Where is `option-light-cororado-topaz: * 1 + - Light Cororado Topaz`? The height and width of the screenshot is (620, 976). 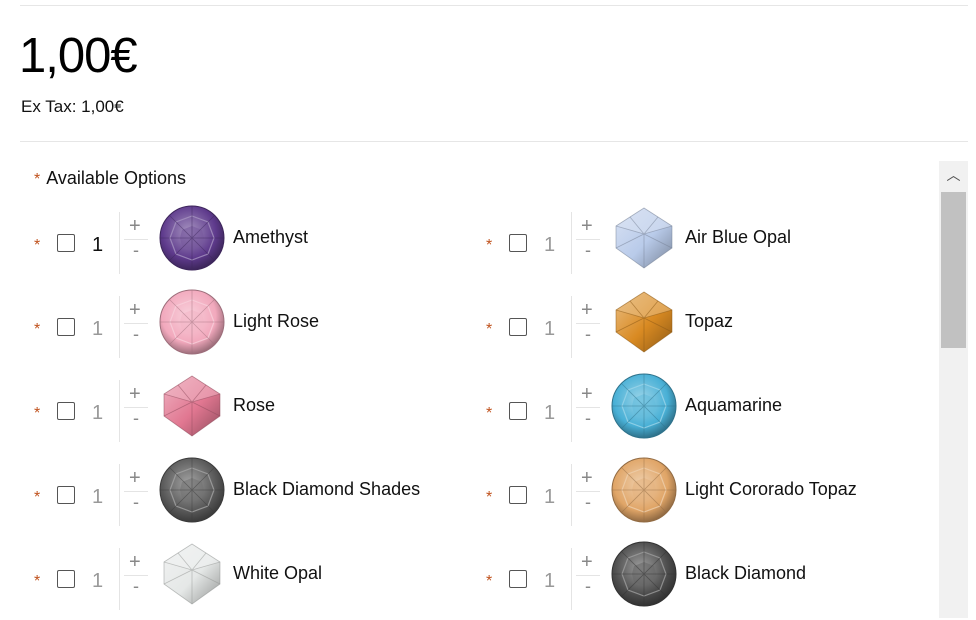
option-light-cororado-topaz: * 1 + - Light Cororado Topaz is located at coordinates (706, 496).